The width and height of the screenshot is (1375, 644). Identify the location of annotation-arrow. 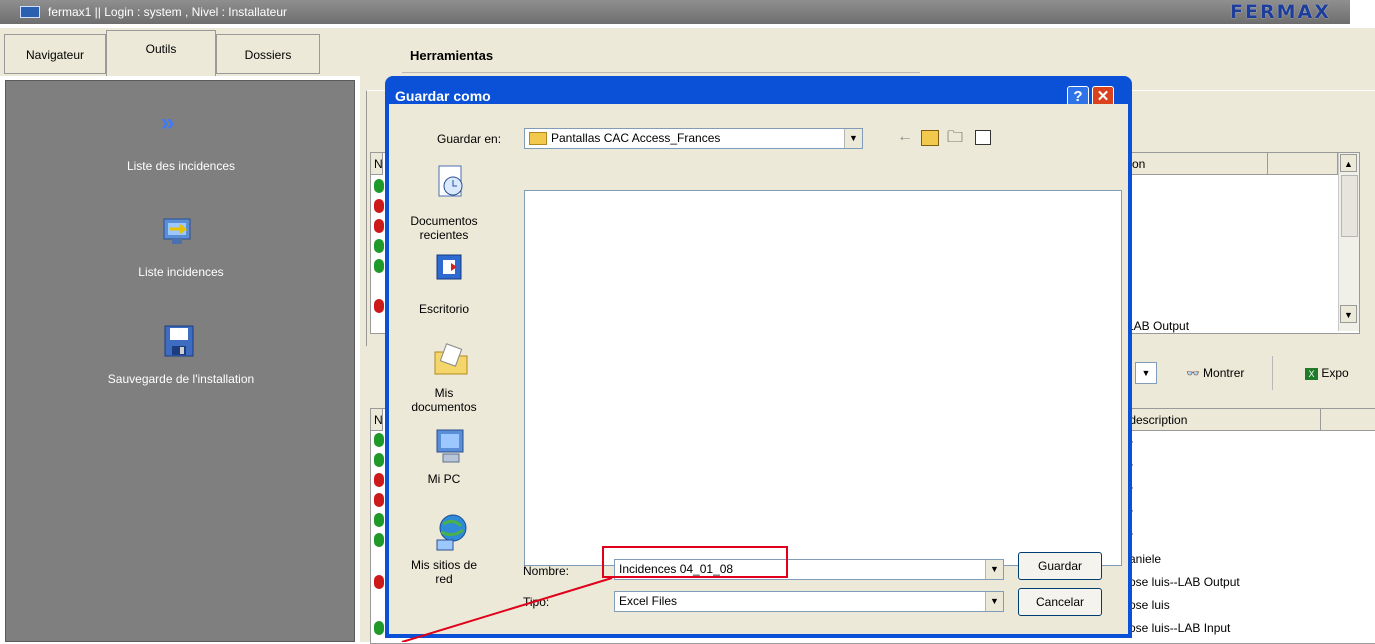
(507, 609).